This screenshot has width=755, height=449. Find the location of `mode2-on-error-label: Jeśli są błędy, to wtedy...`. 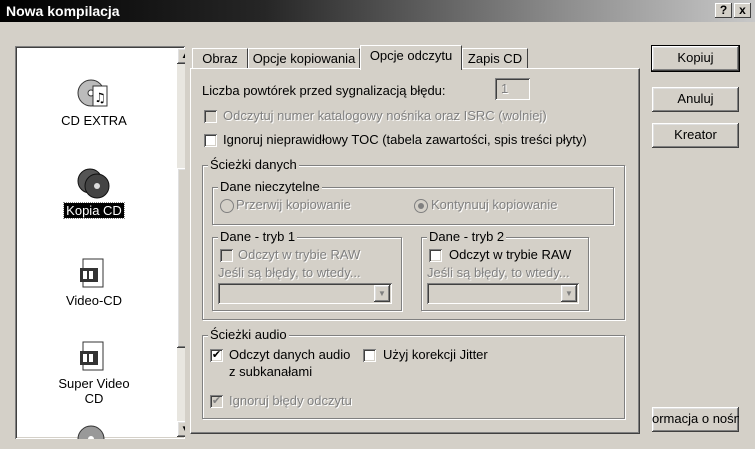

mode2-on-error-label: Jeśli są błędy, to wtedy... is located at coordinates (498, 272).